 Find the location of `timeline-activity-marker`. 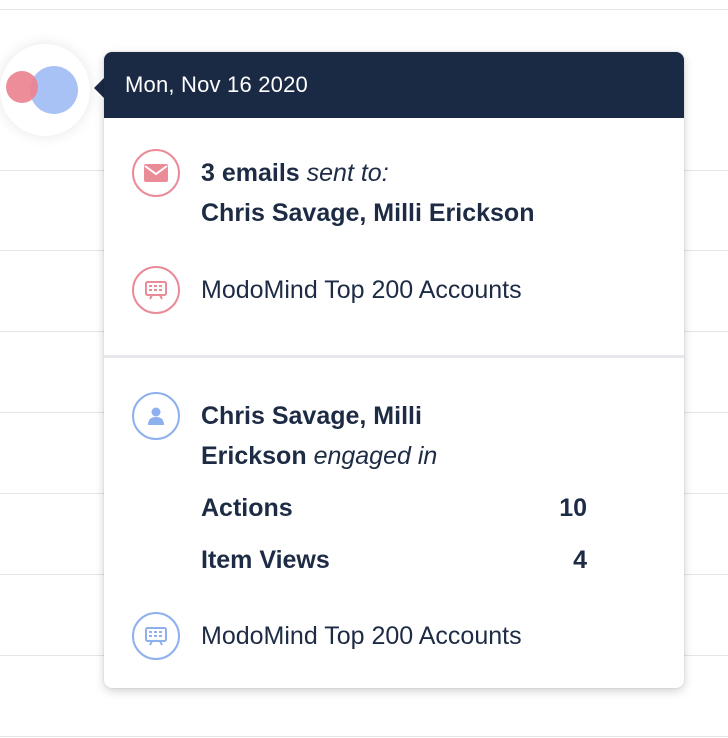

timeline-activity-marker is located at coordinates (45, 90).